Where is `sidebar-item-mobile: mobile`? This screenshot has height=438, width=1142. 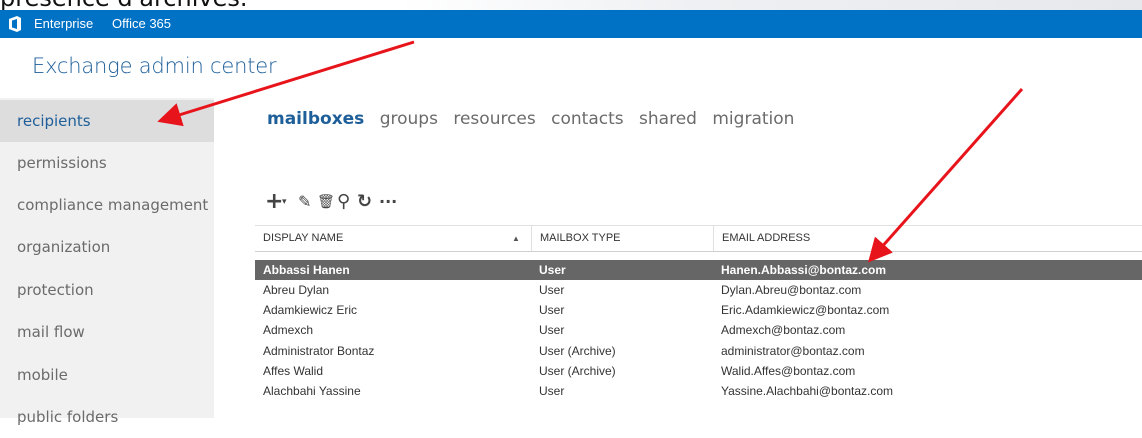 sidebar-item-mobile: mobile is located at coordinates (107, 375).